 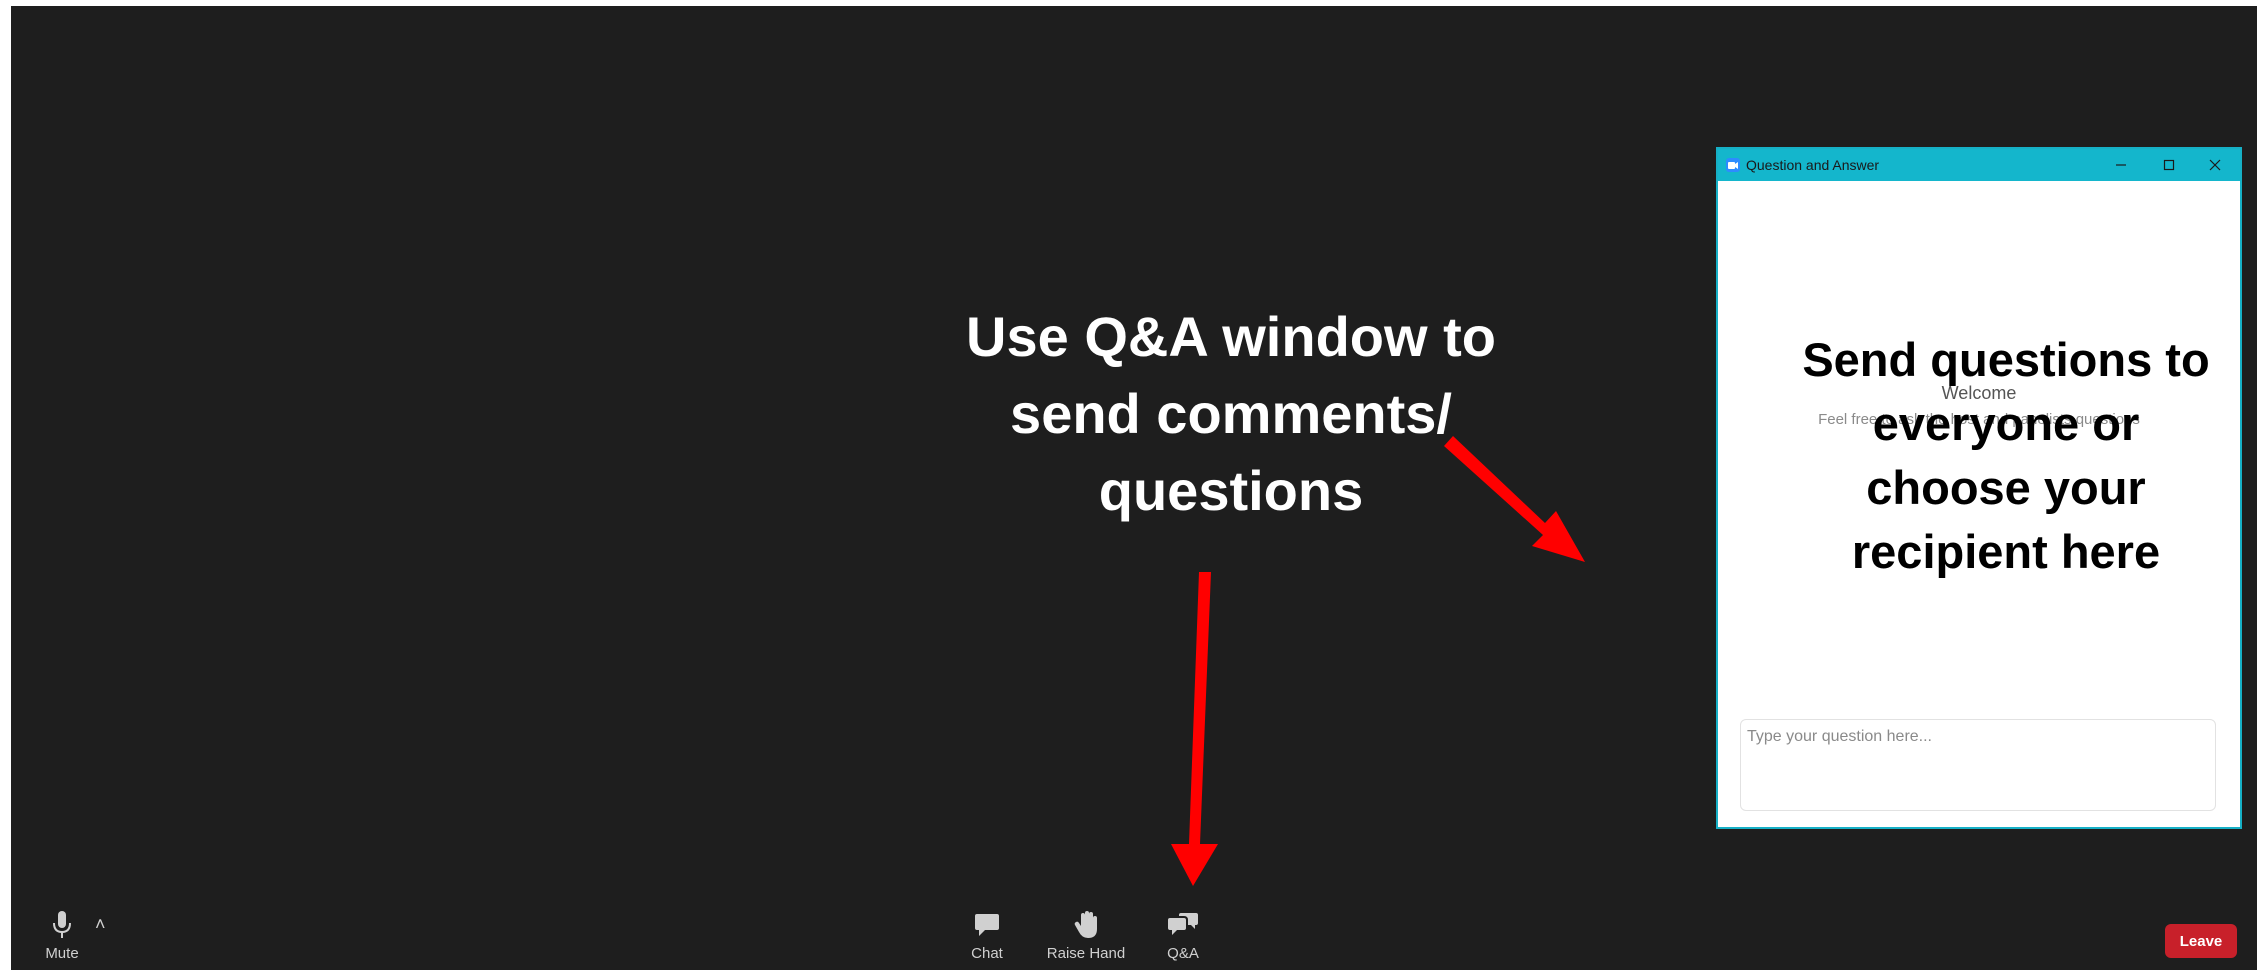 I want to click on qa-button: Q&A, so click(x=1183, y=934).